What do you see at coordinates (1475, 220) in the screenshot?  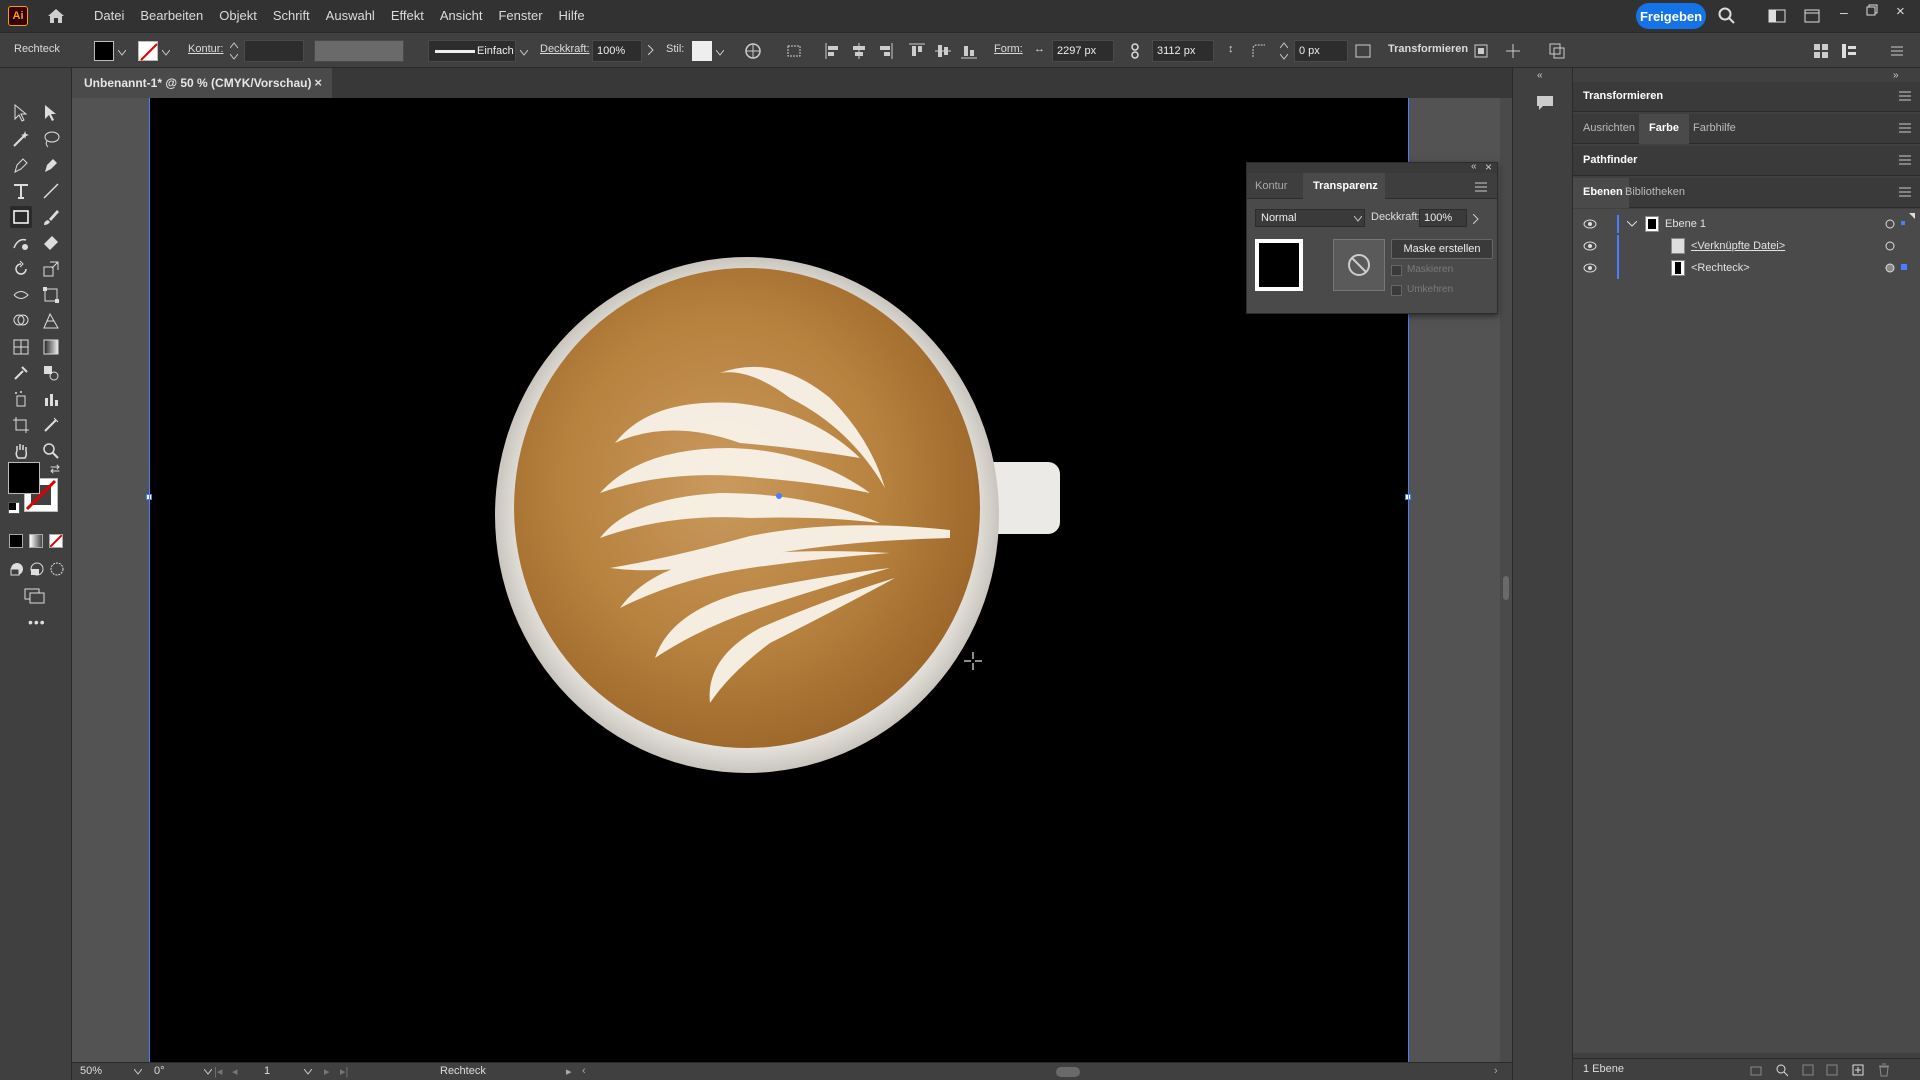 I see `chevron-right-icon` at bounding box center [1475, 220].